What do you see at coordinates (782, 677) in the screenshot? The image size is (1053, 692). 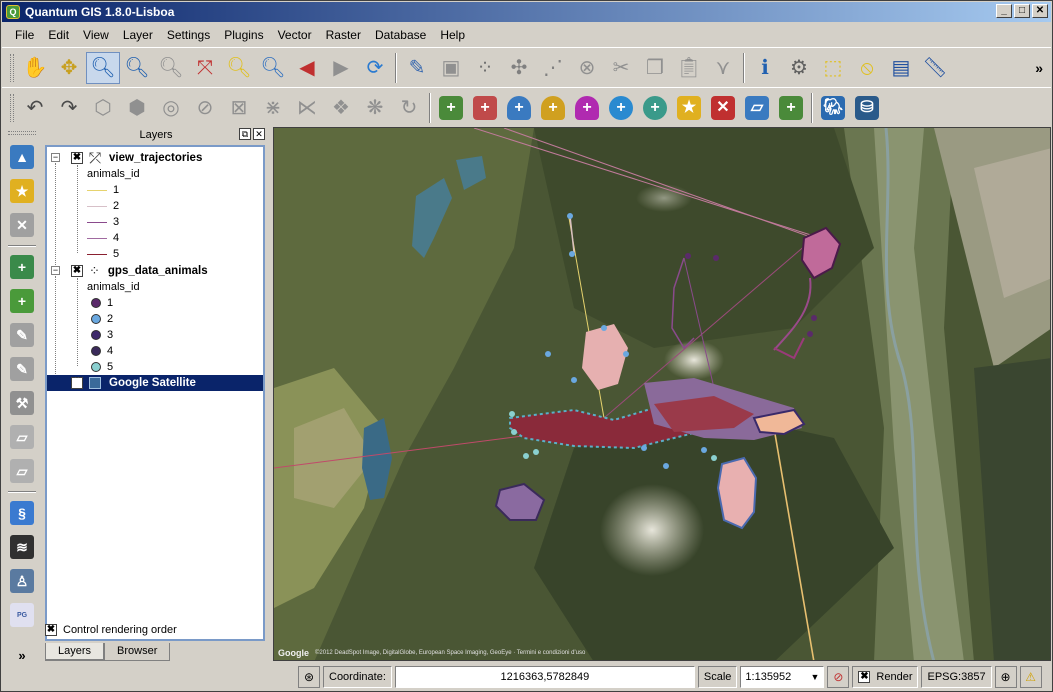 I see `scale-combo: 1:135952 ▼` at bounding box center [782, 677].